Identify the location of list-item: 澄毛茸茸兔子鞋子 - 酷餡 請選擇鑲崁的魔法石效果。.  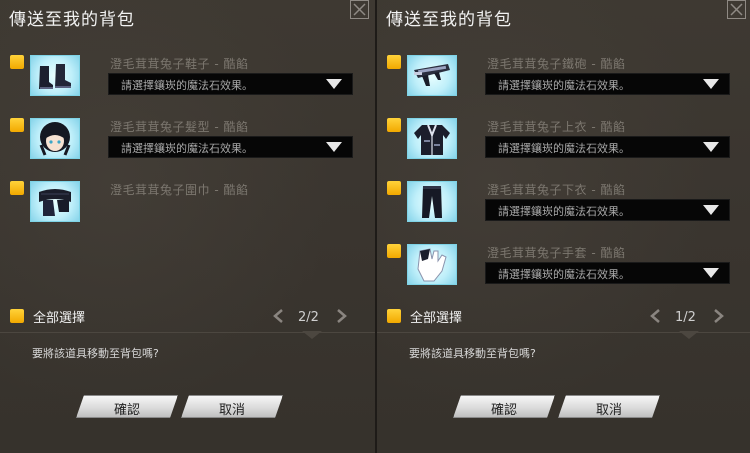
(187, 79).